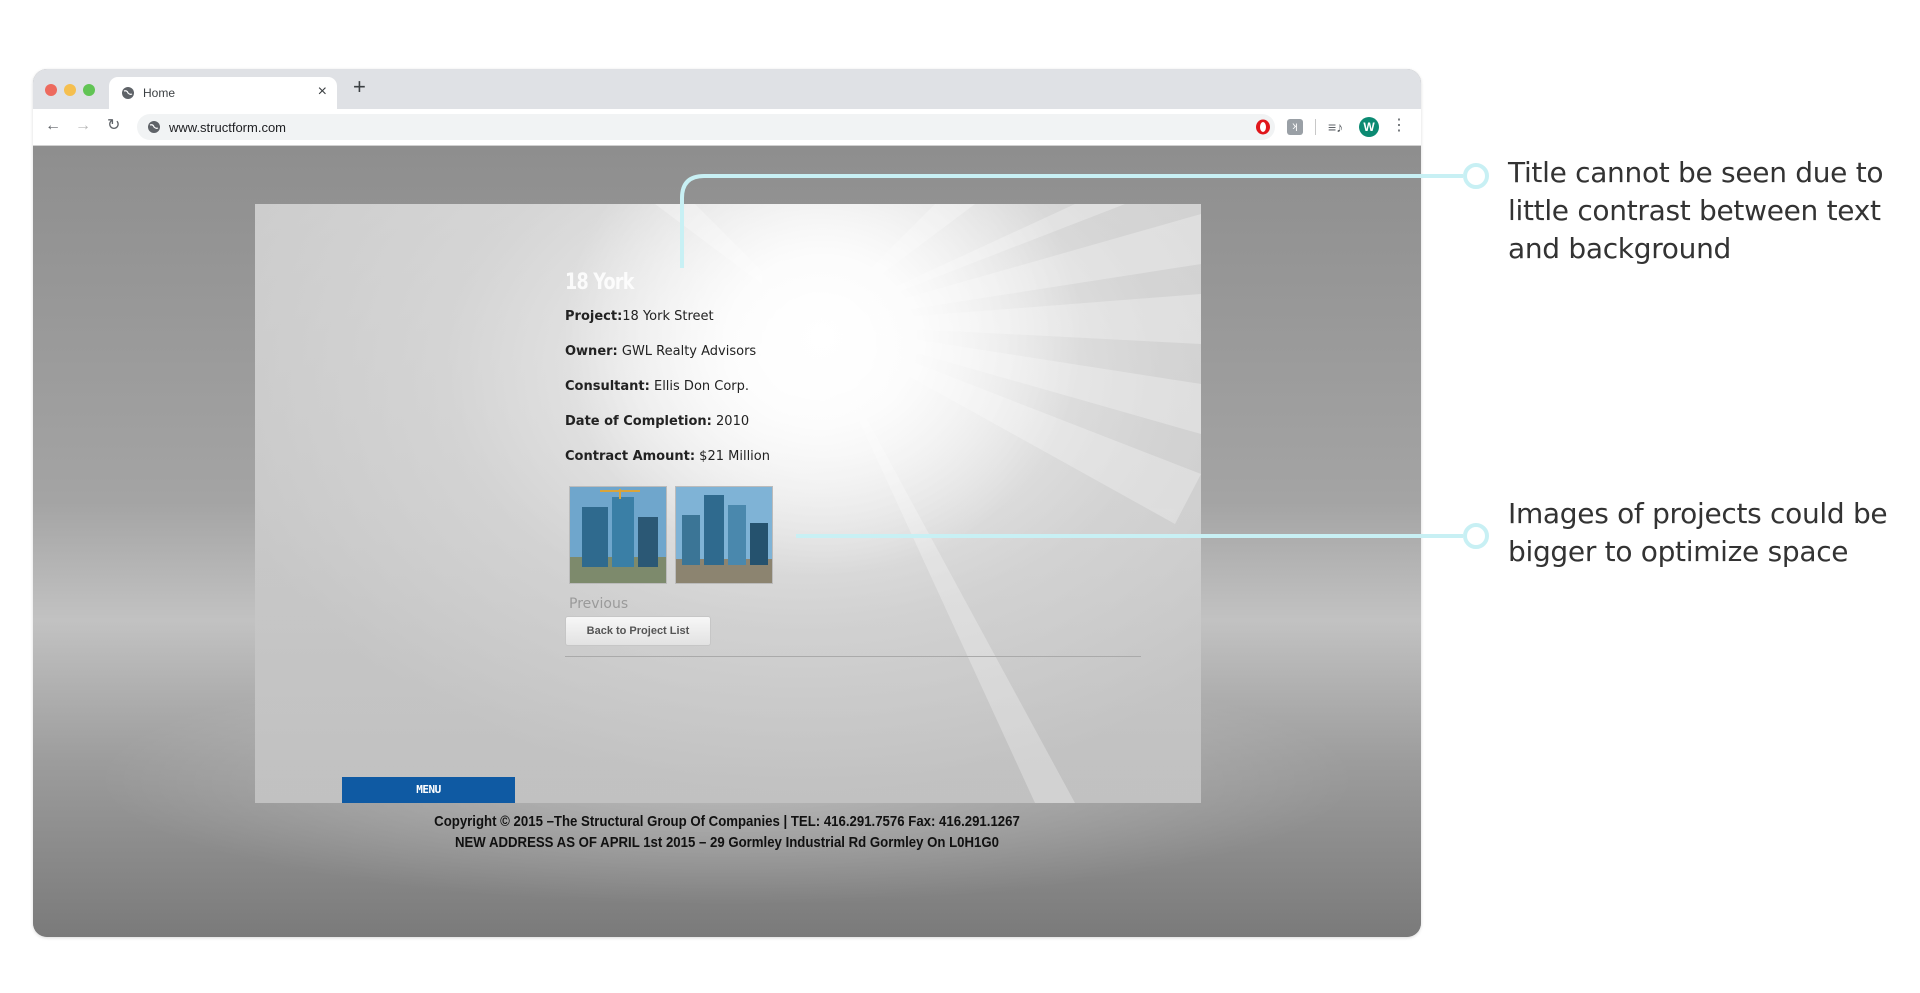 The width and height of the screenshot is (1920, 993). Describe the element at coordinates (70, 90) in the screenshot. I see `minimize-window-button` at that location.